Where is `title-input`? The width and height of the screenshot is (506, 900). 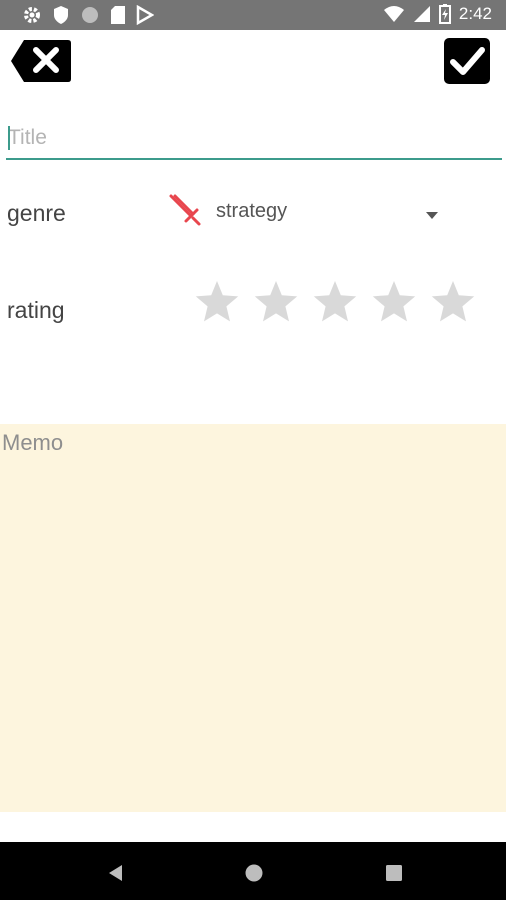
title-input is located at coordinates (255, 138).